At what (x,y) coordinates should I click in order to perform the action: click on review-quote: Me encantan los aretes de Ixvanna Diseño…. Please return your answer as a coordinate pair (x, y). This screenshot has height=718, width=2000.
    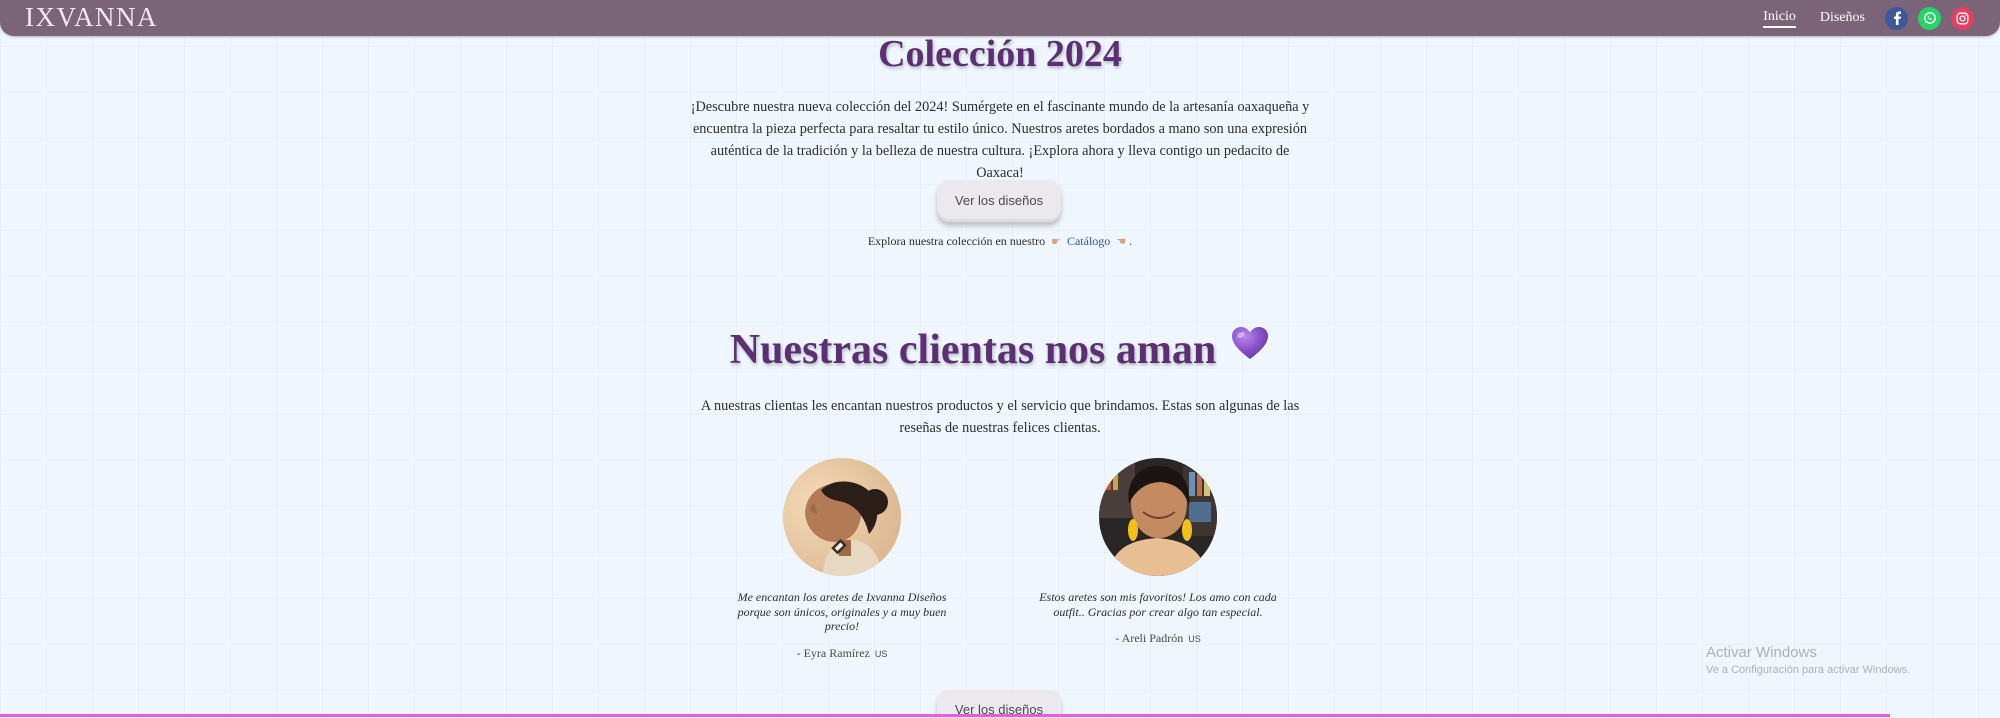
    Looking at the image, I should click on (842, 611).